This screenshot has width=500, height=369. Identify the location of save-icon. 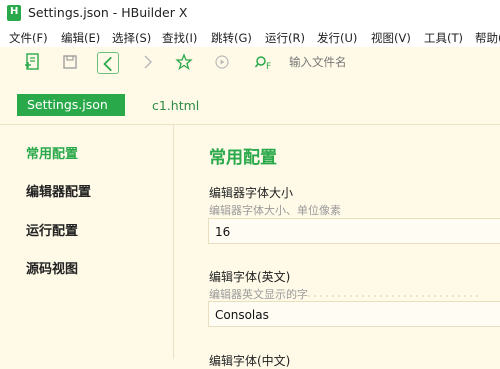
(70, 62).